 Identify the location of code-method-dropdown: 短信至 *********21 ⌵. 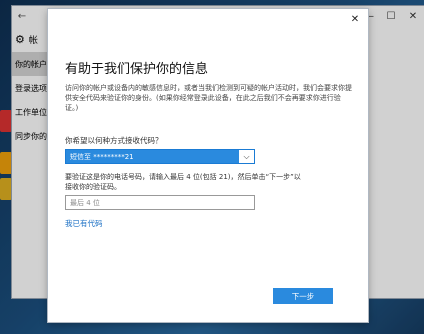
(160, 156).